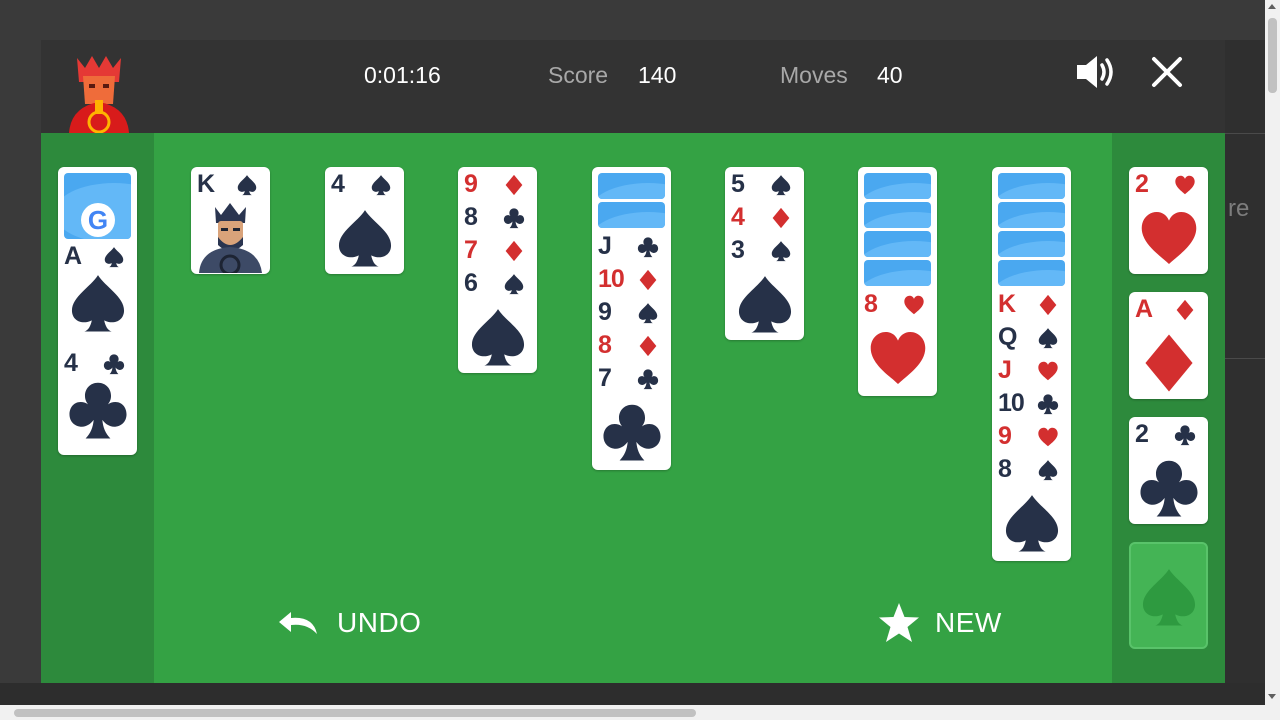  What do you see at coordinates (497, 283) in the screenshot?
I see `card-face: 6` at bounding box center [497, 283].